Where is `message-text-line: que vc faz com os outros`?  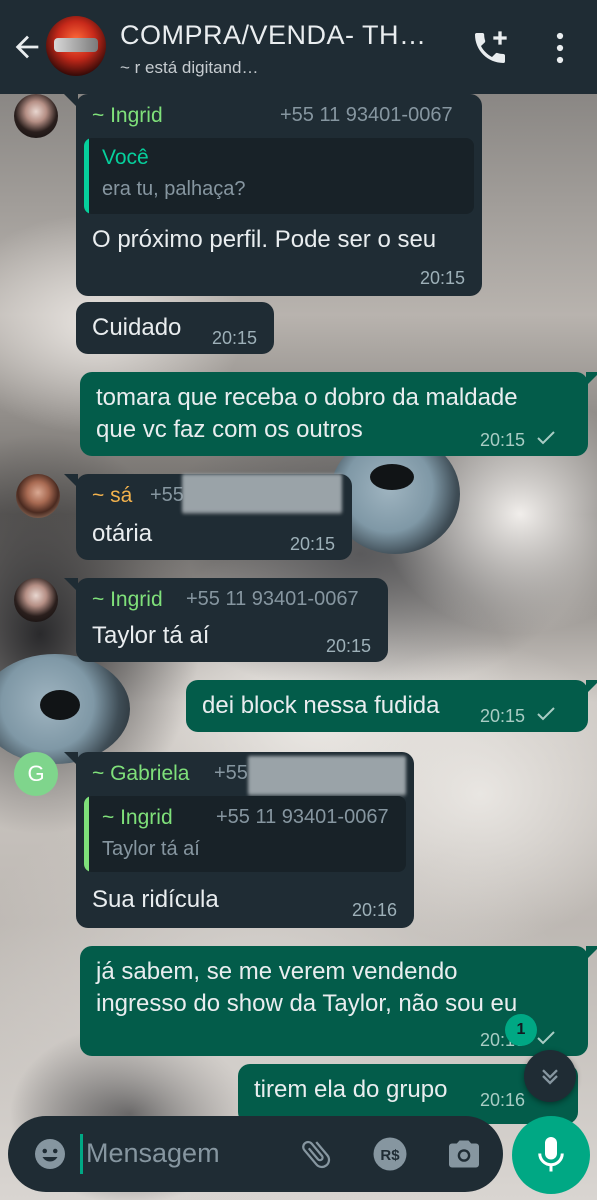 message-text-line: que vc faz com os outros is located at coordinates (229, 429).